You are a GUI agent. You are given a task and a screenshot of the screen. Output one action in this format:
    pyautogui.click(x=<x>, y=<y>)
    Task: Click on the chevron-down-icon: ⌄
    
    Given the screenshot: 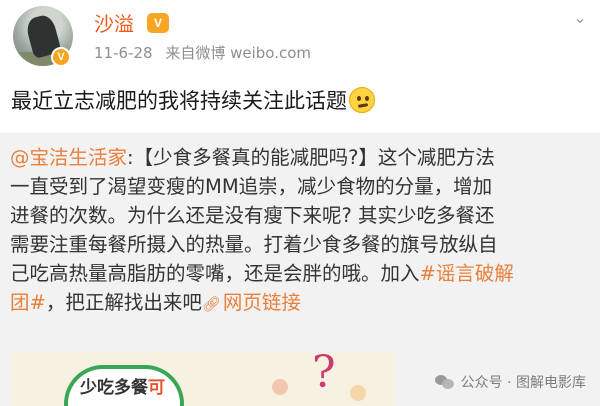 What is the action you would take?
    pyautogui.click(x=580, y=18)
    